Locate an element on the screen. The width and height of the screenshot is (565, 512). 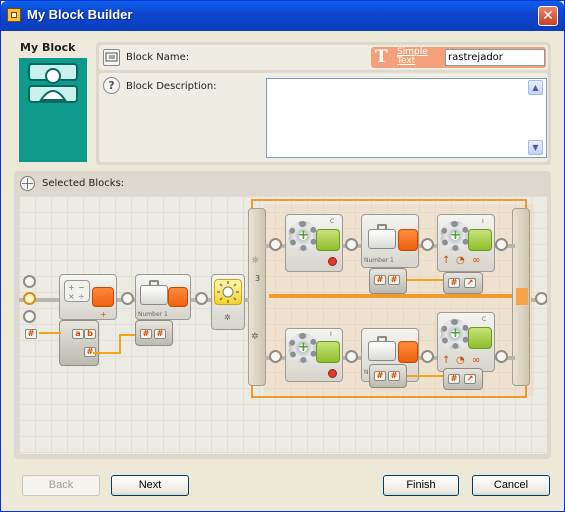
switch-settings-icon: ✲ is located at coordinates (255, 337).